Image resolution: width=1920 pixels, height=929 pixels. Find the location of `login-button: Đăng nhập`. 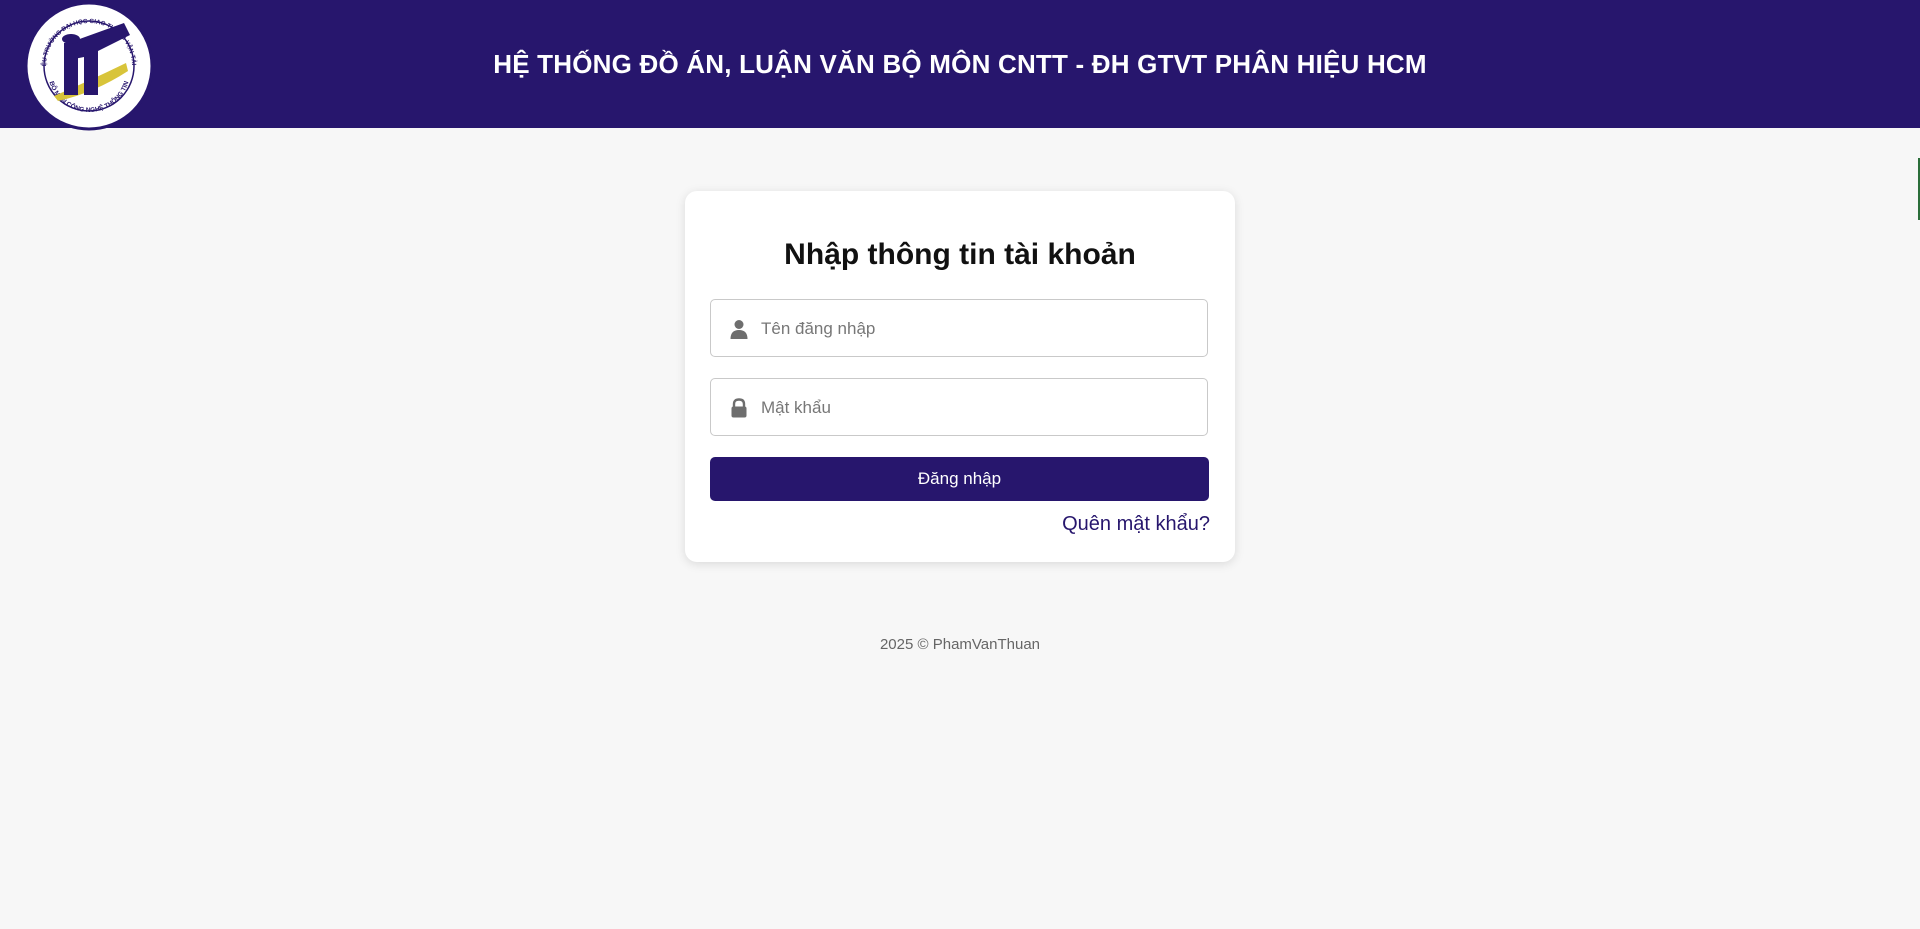

login-button: Đăng nhập is located at coordinates (959, 479).